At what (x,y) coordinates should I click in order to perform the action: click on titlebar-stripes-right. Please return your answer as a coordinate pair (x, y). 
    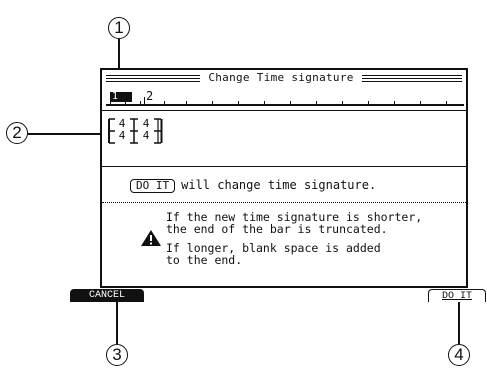
    Looking at the image, I should click on (412, 79).